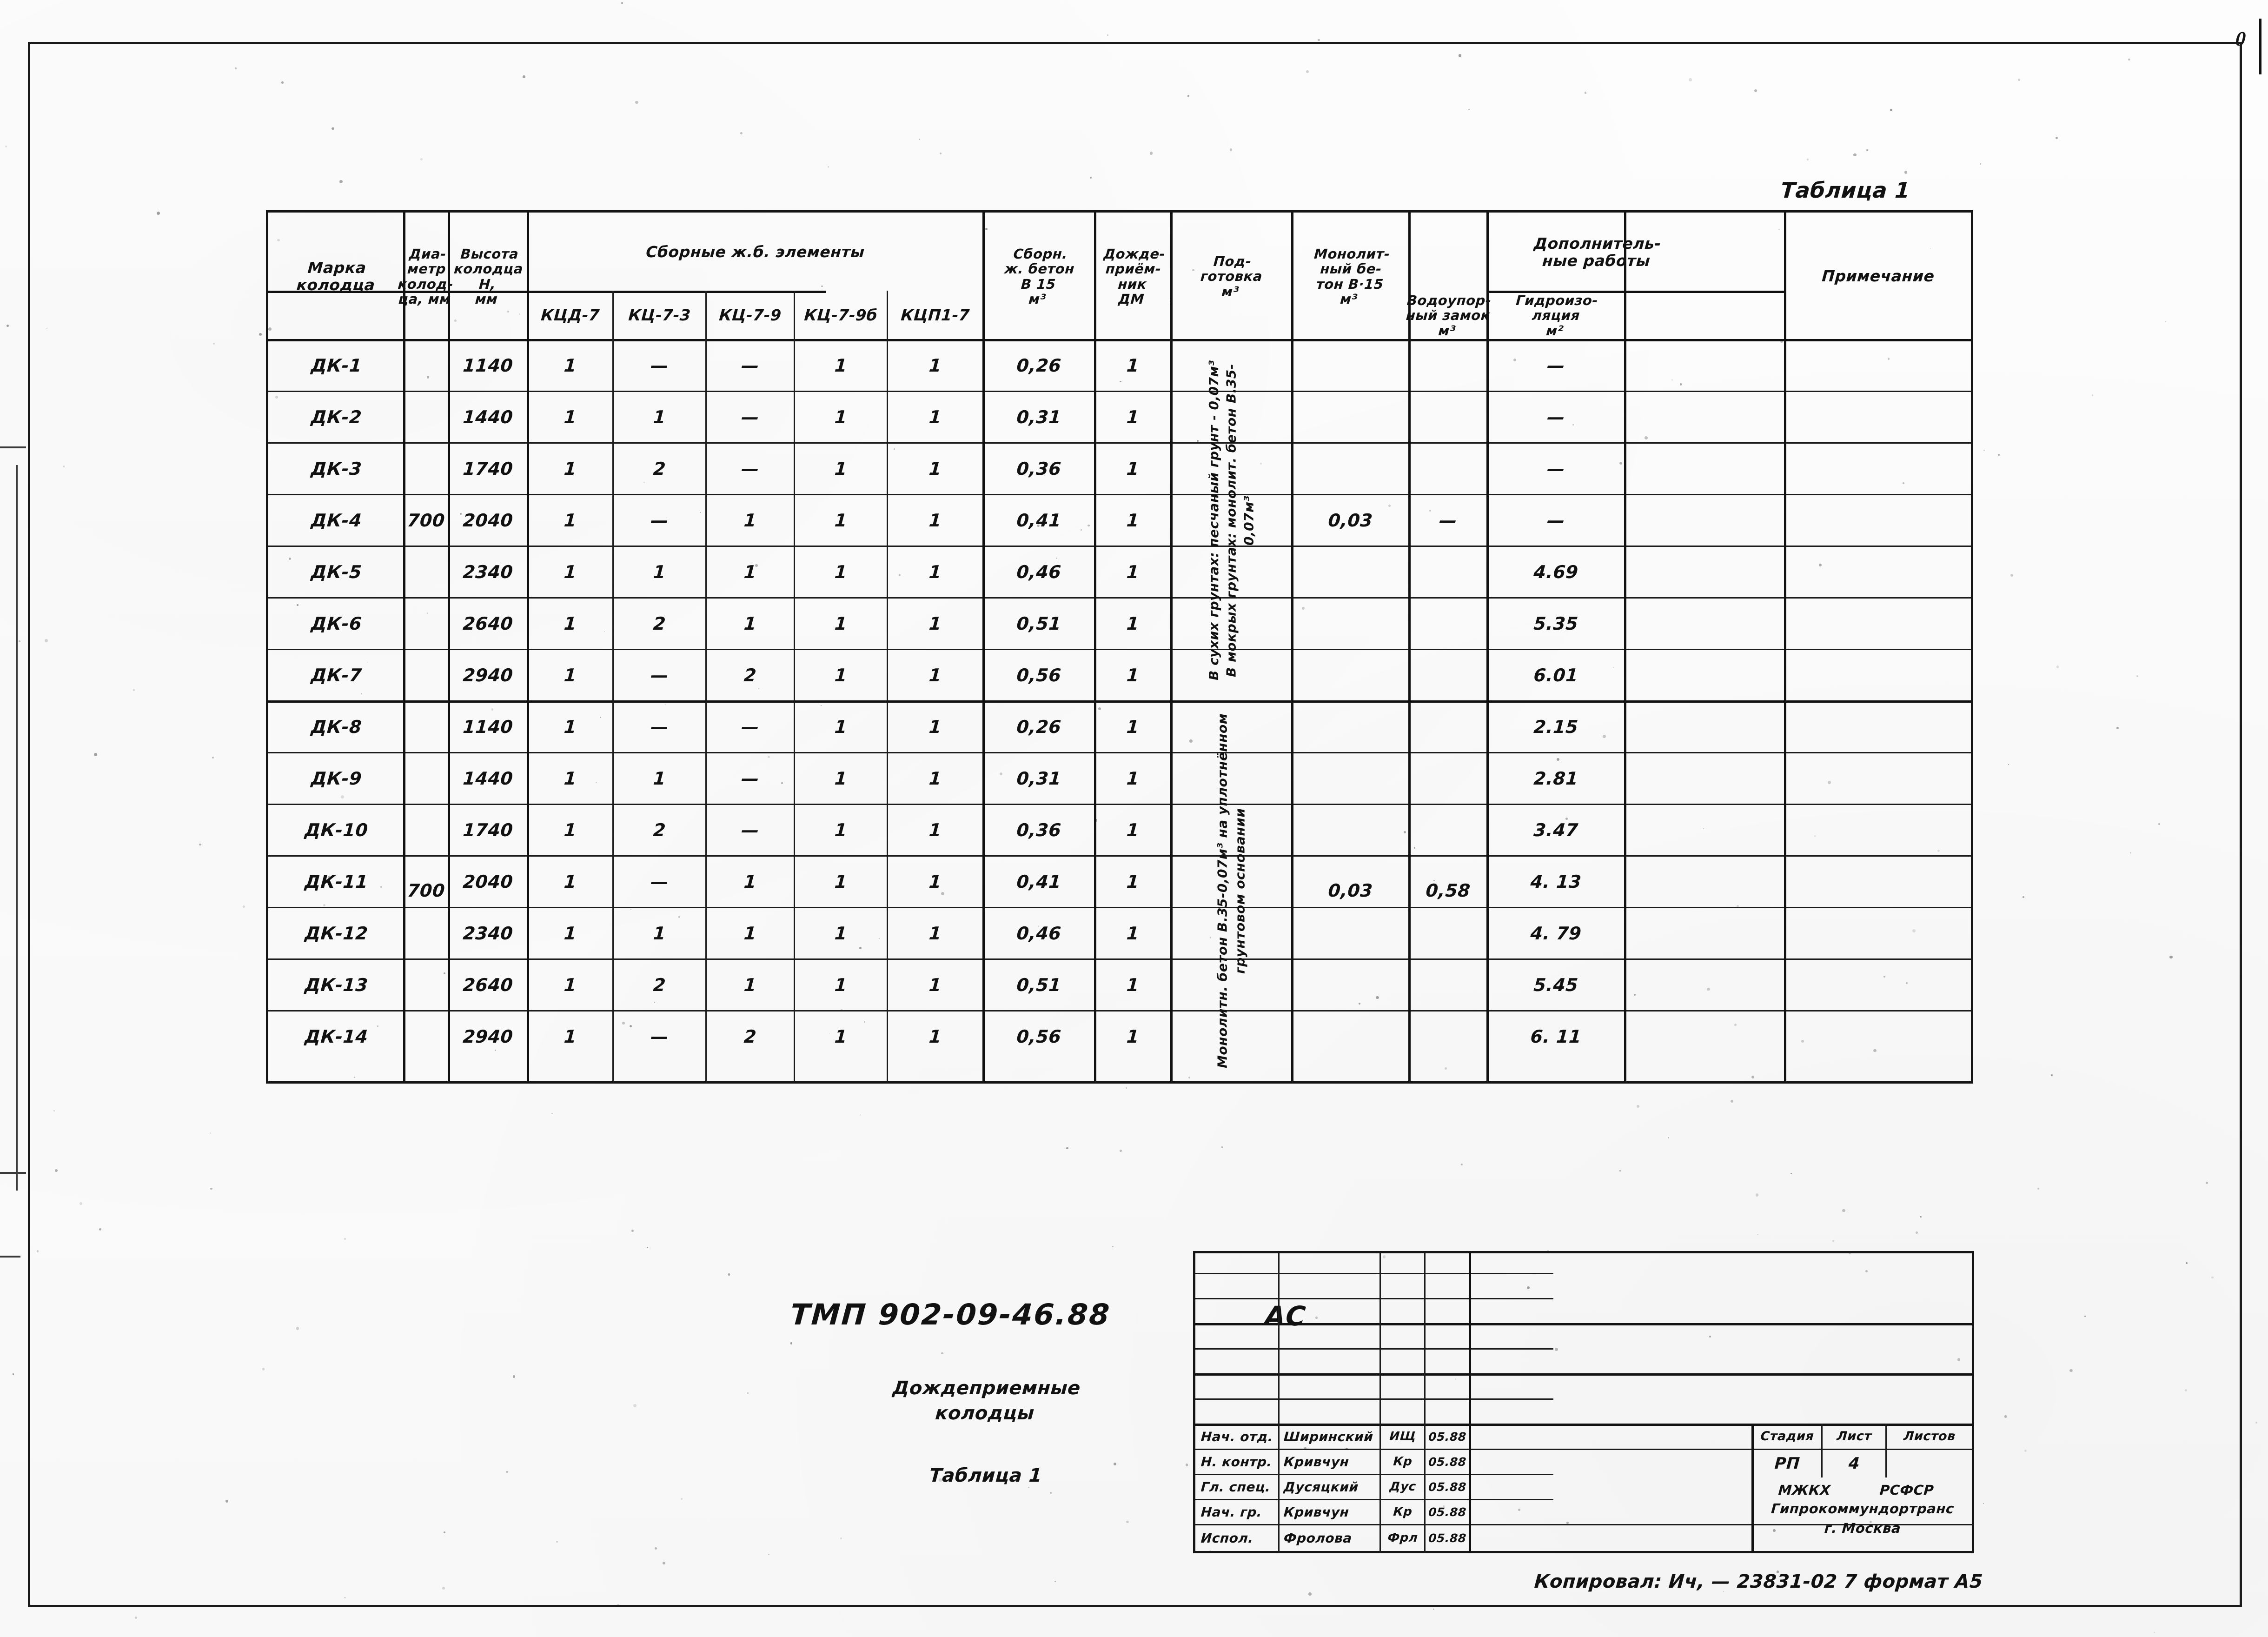 This screenshot has height=1637, width=2268. What do you see at coordinates (1785, 647) in the screenshot?
I see `table-vline` at bounding box center [1785, 647].